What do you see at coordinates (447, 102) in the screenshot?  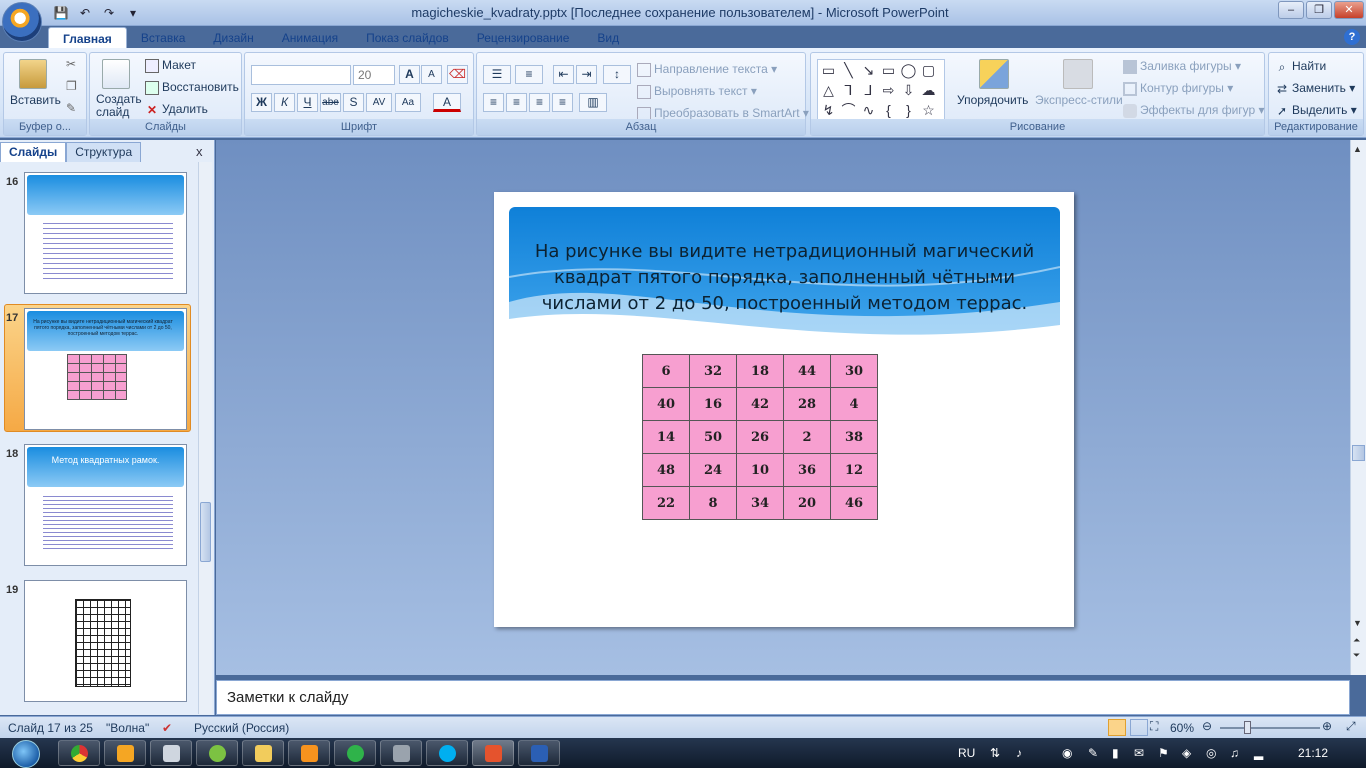 I see `font-color-button: A` at bounding box center [447, 102].